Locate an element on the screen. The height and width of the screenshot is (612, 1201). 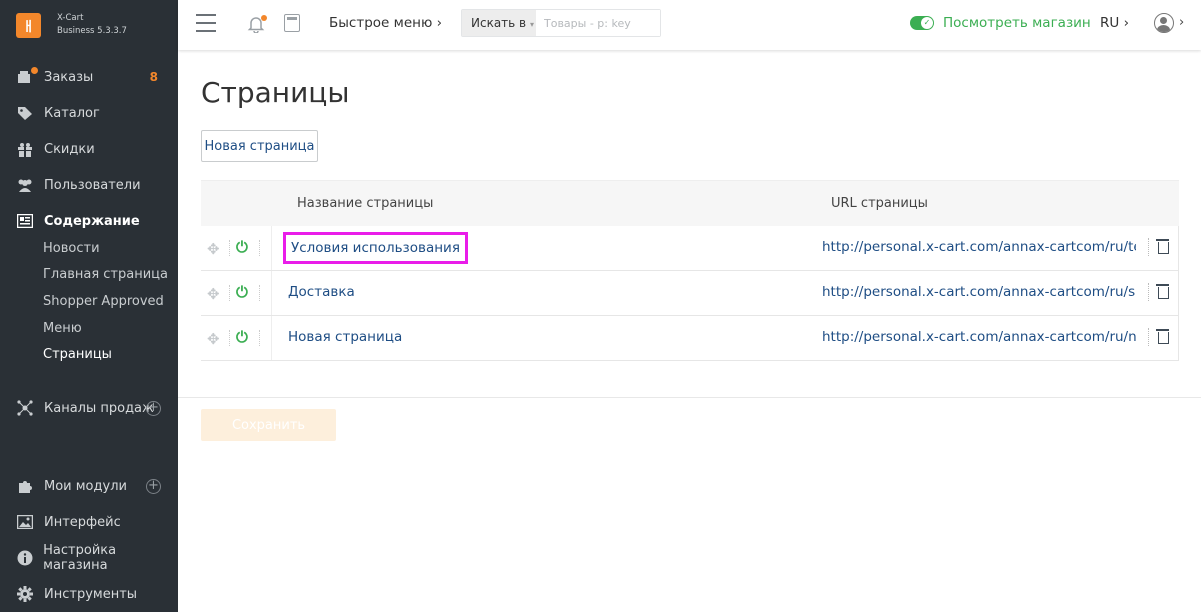
add-channel-icon: + is located at coordinates (153, 408).